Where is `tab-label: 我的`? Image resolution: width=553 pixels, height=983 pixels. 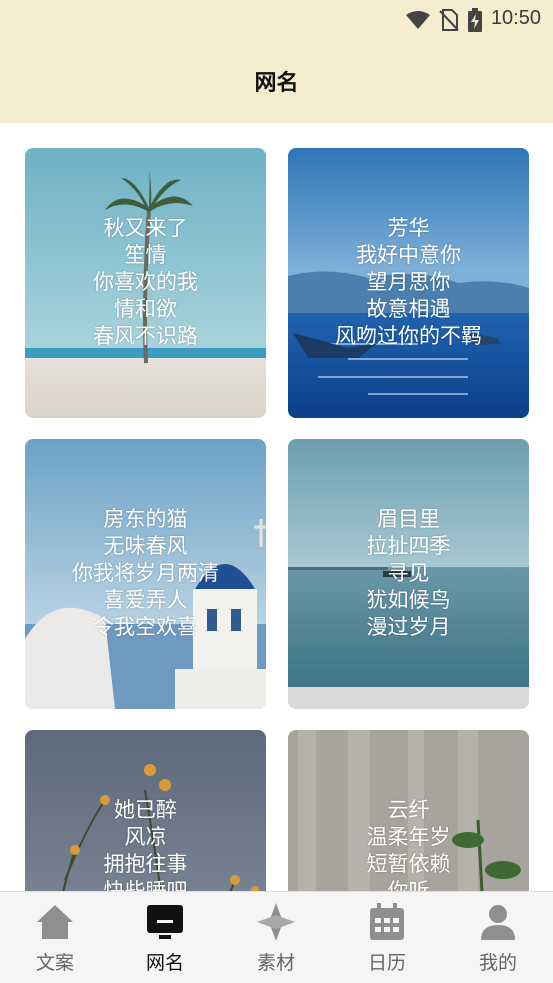 tab-label: 我的 is located at coordinates (497, 963).